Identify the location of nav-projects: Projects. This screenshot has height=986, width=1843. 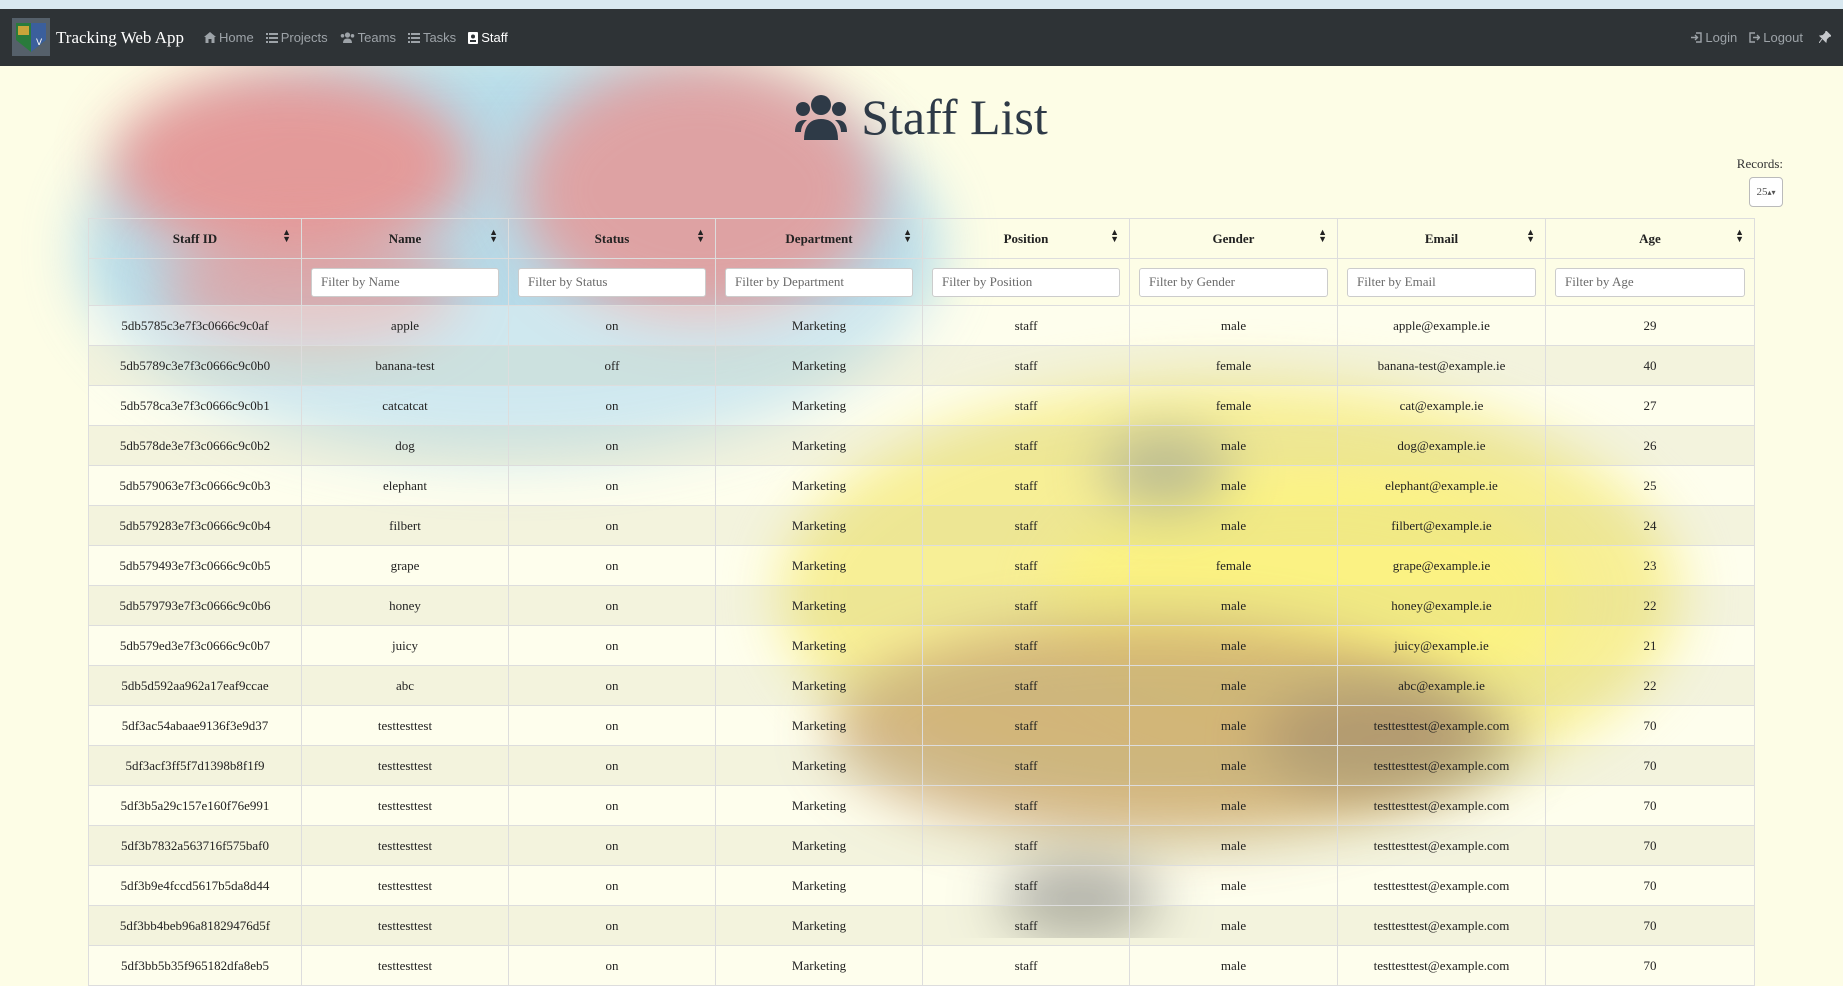
(297, 37).